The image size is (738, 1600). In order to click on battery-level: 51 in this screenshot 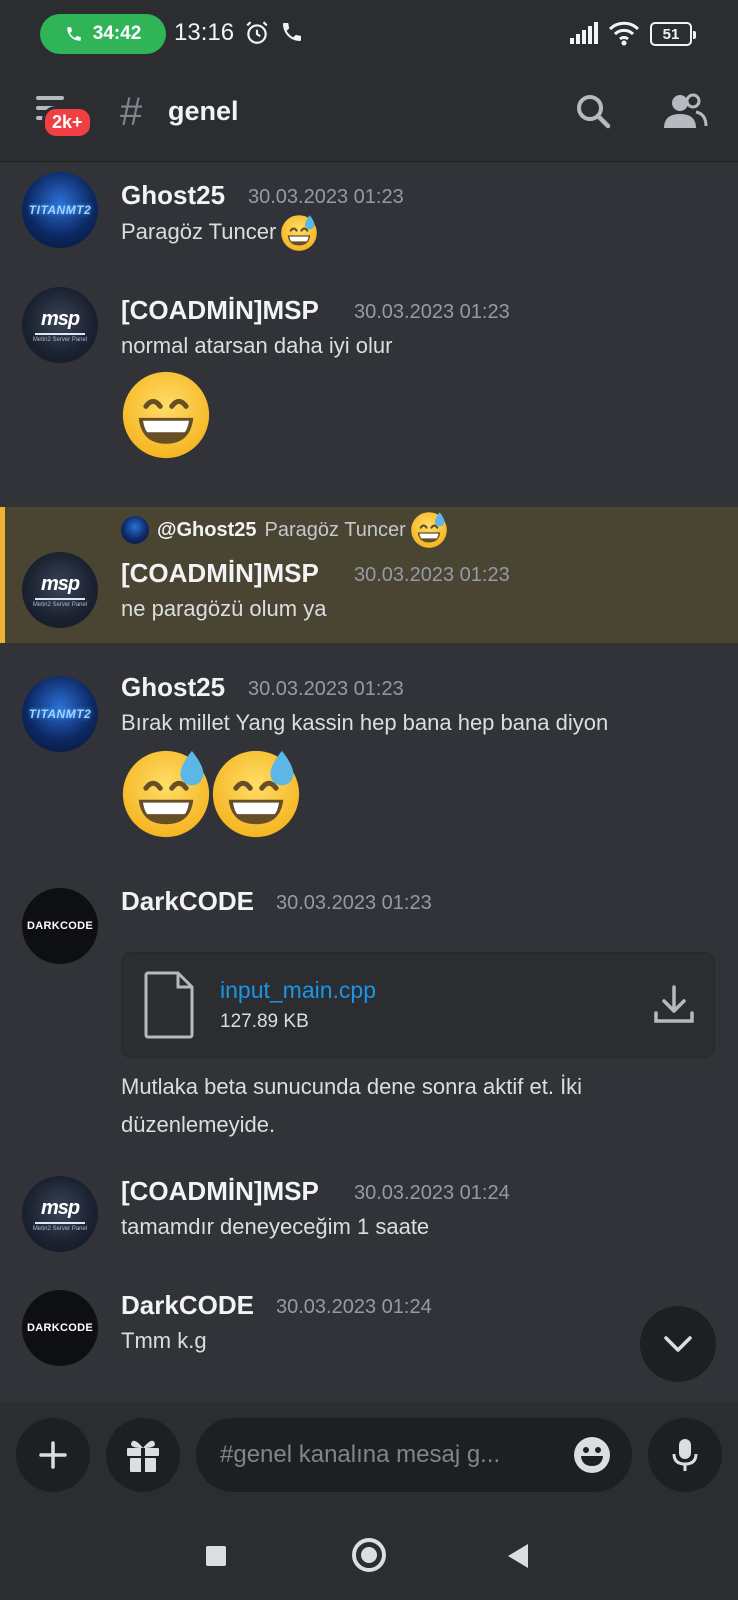, I will do `click(671, 34)`.